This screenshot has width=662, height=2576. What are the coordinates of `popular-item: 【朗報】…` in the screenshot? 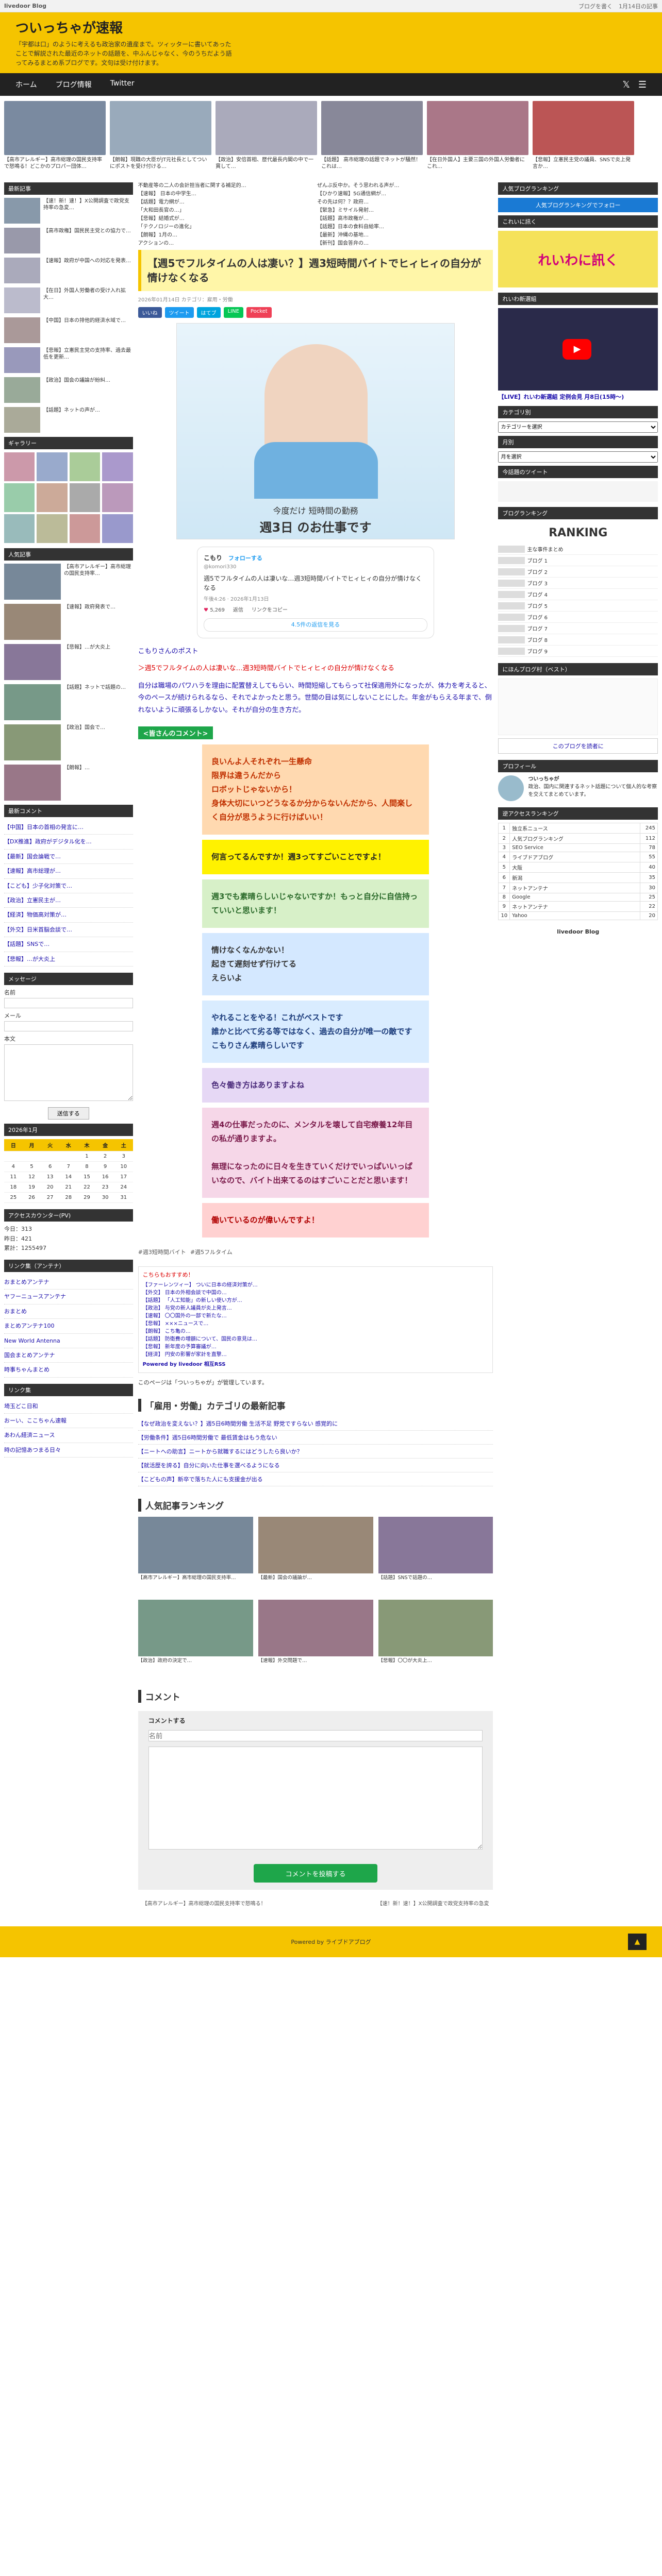 It's located at (68, 783).